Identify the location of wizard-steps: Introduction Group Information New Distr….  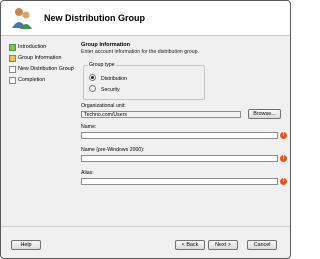
(45, 64).